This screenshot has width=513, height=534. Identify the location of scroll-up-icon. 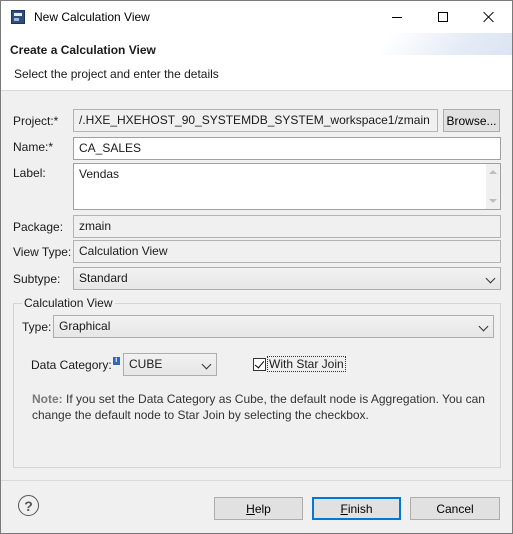
(493, 172).